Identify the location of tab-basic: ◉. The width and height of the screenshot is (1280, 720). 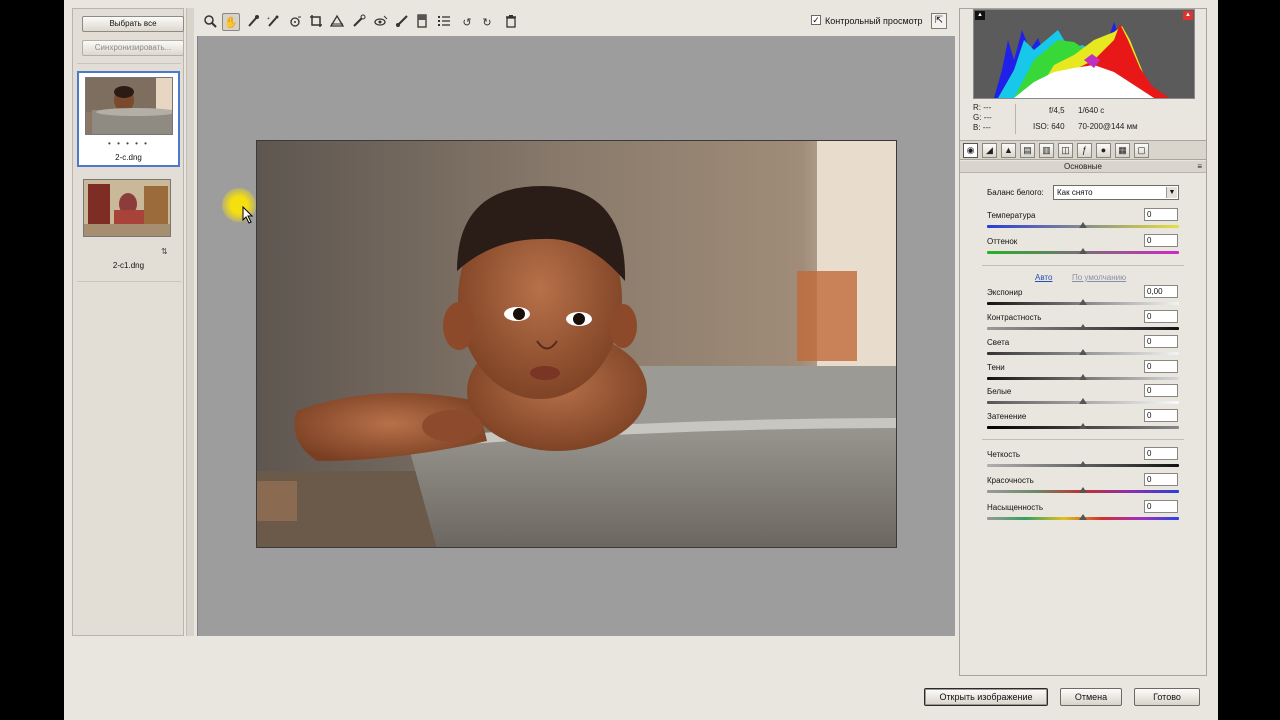
(970, 150).